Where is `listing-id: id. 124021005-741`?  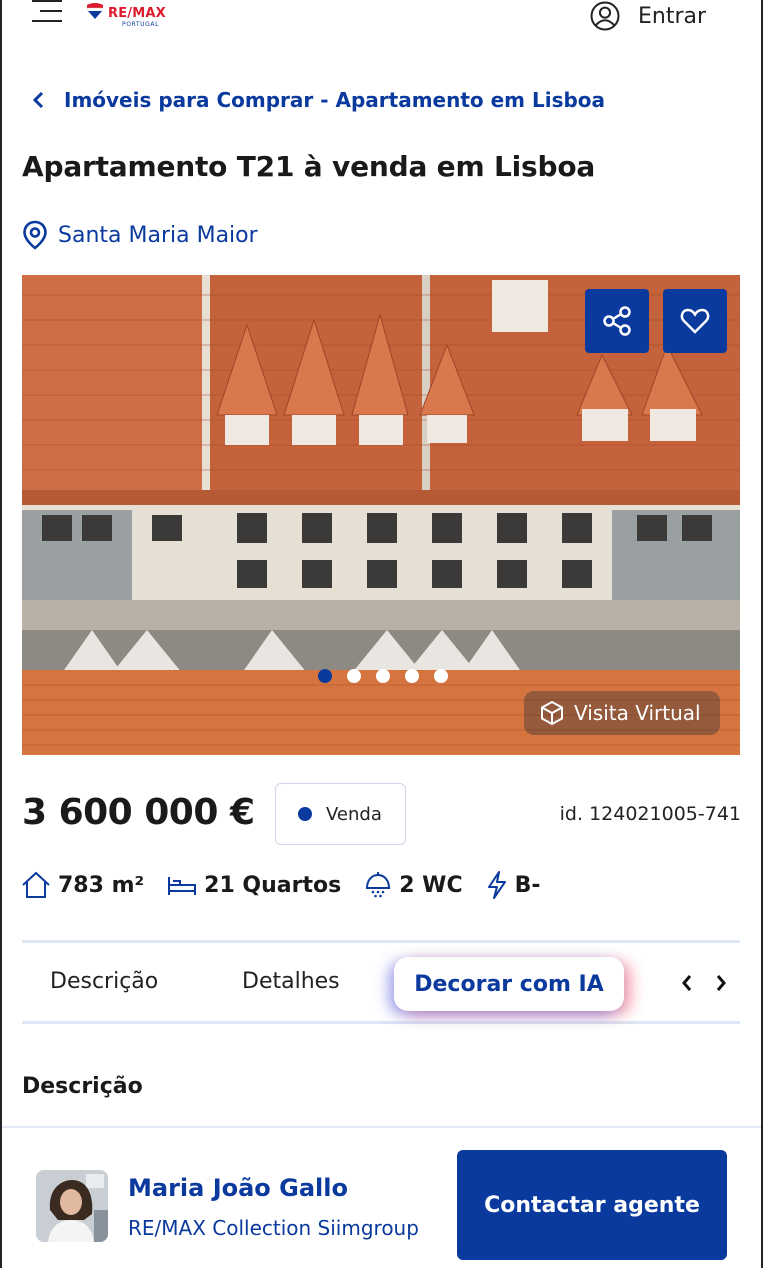 listing-id: id. 124021005-741 is located at coordinates (650, 814).